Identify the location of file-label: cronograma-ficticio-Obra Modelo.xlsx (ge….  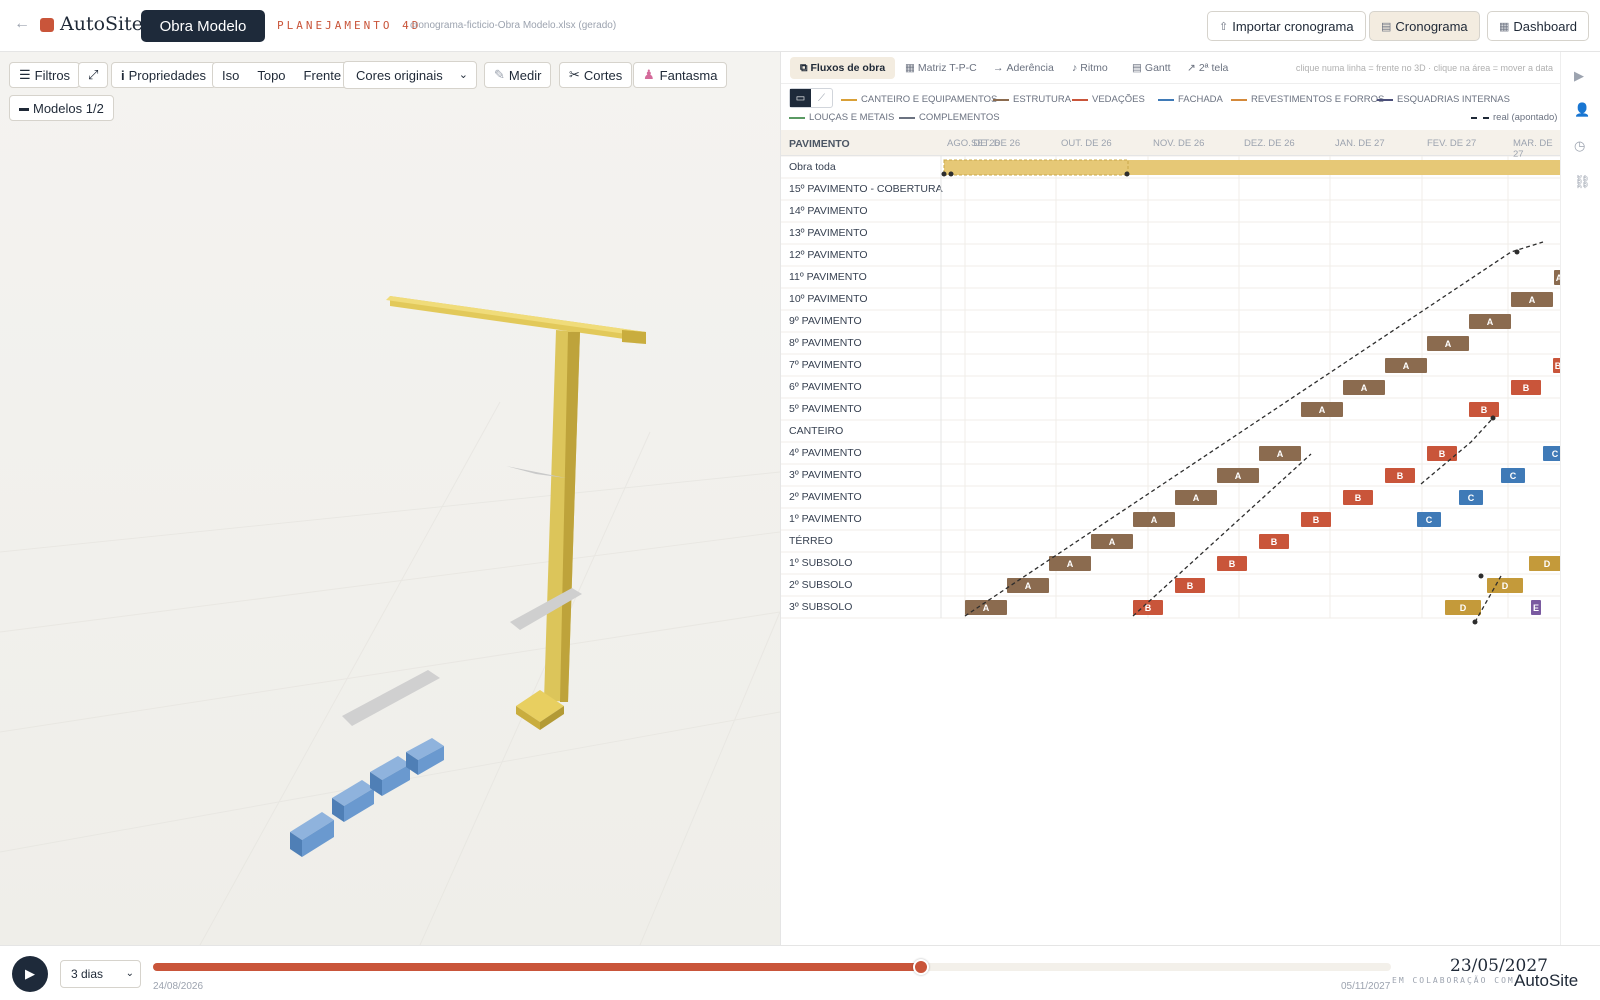
(513, 25).